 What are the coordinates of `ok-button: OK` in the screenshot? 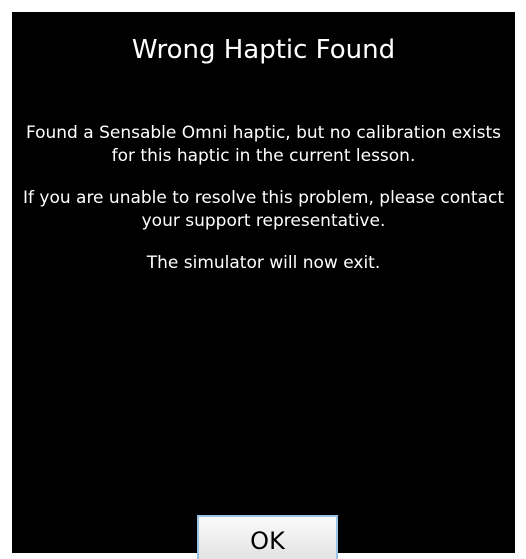 It's located at (267, 537).